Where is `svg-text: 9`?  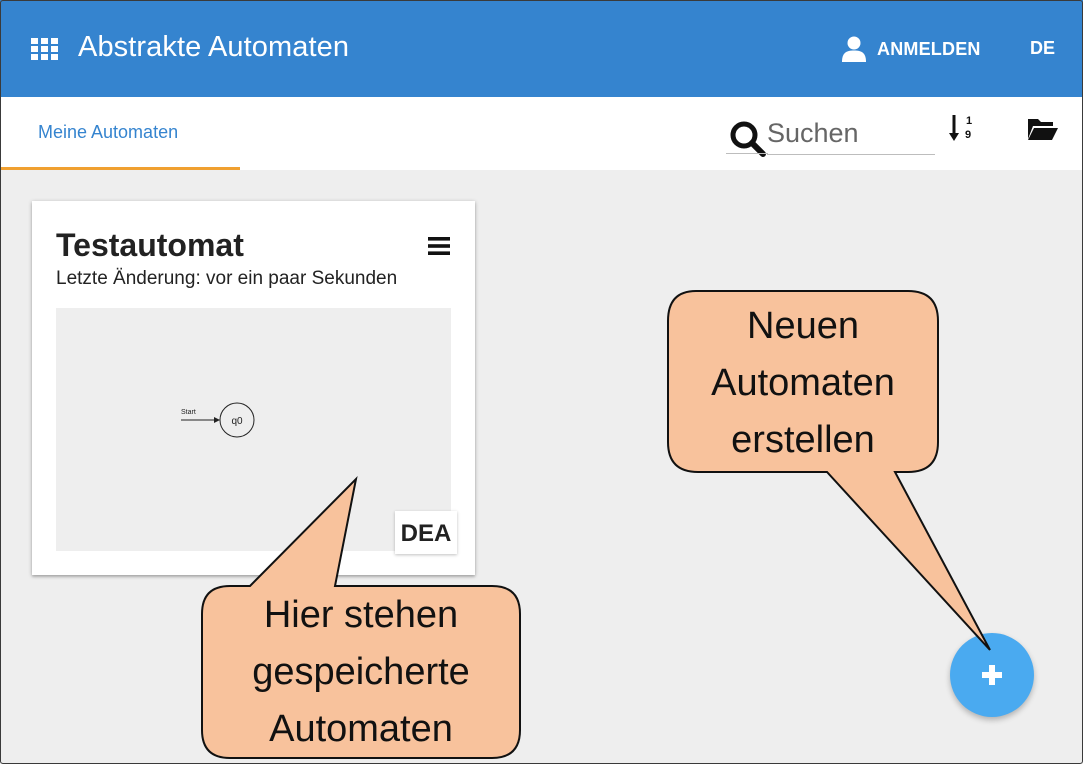 svg-text: 9 is located at coordinates (968, 135).